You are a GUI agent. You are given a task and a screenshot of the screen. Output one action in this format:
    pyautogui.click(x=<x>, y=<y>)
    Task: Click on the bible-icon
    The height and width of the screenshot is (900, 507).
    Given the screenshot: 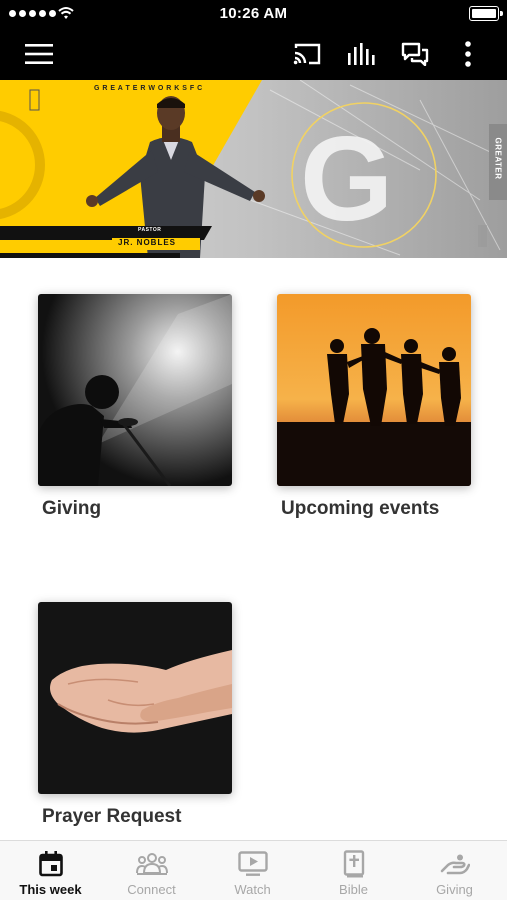 What is the action you would take?
    pyautogui.click(x=353, y=864)
    